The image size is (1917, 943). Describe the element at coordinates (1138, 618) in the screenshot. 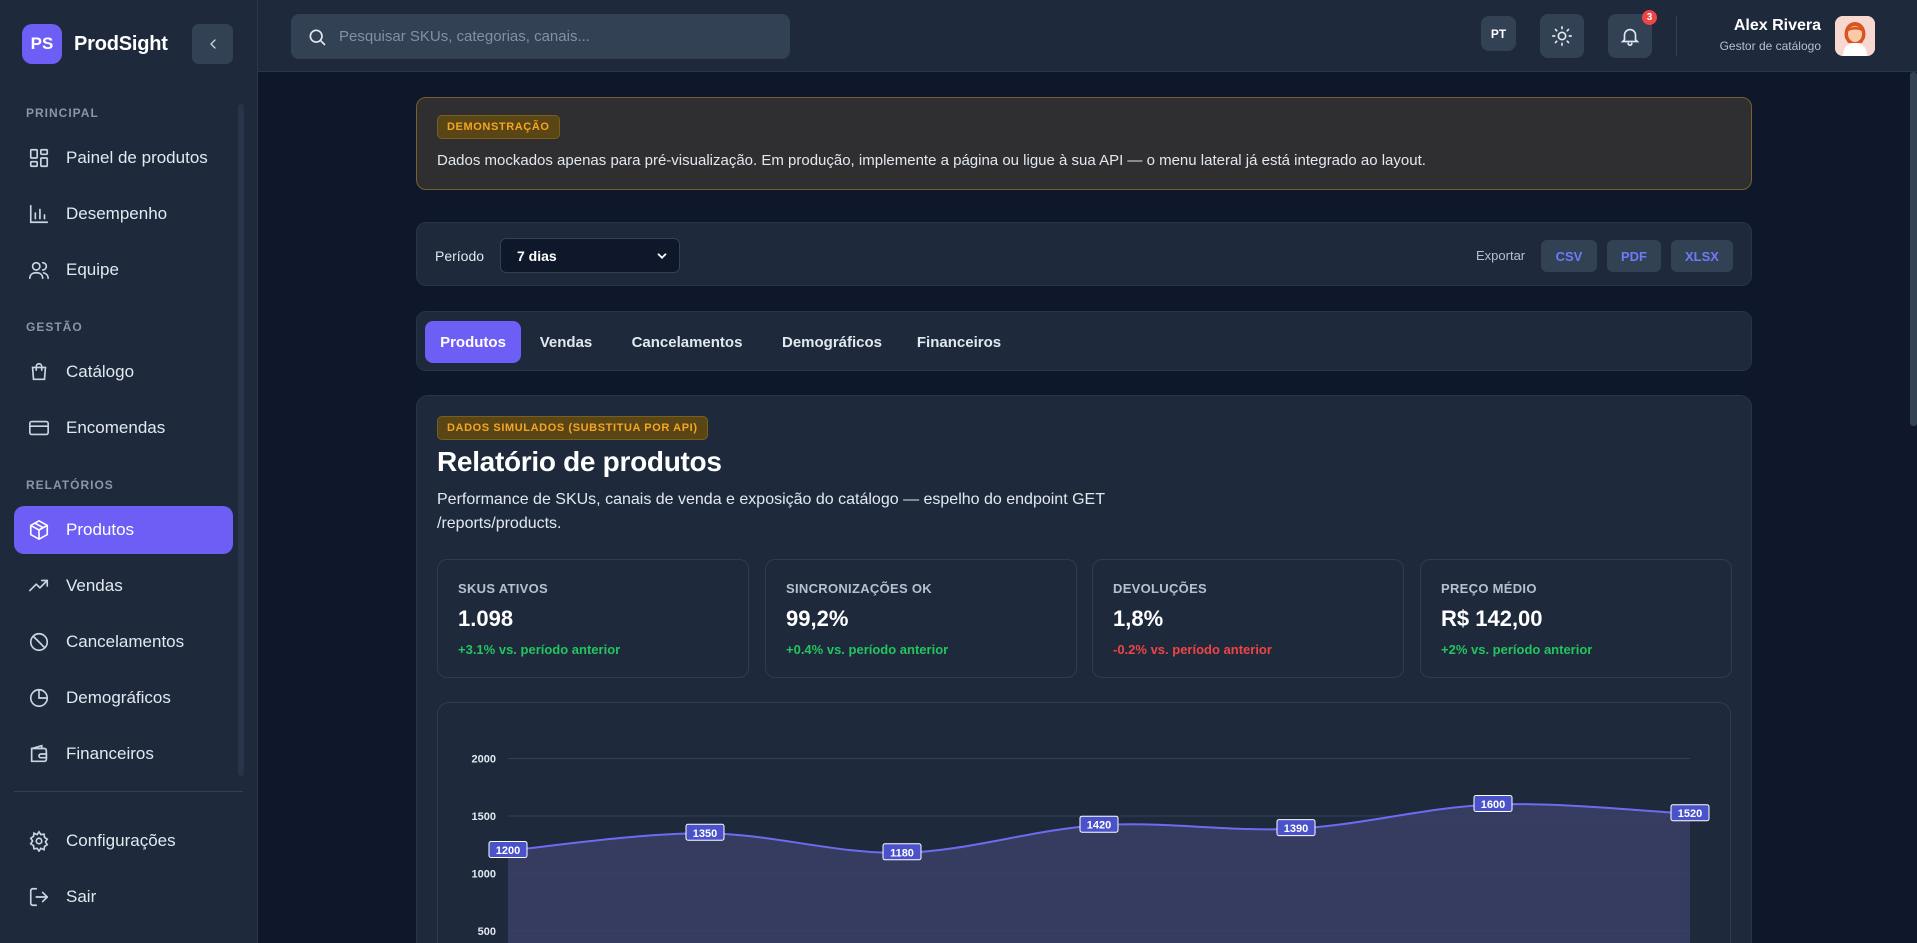

I see `kpi-value: 1,8%` at that location.